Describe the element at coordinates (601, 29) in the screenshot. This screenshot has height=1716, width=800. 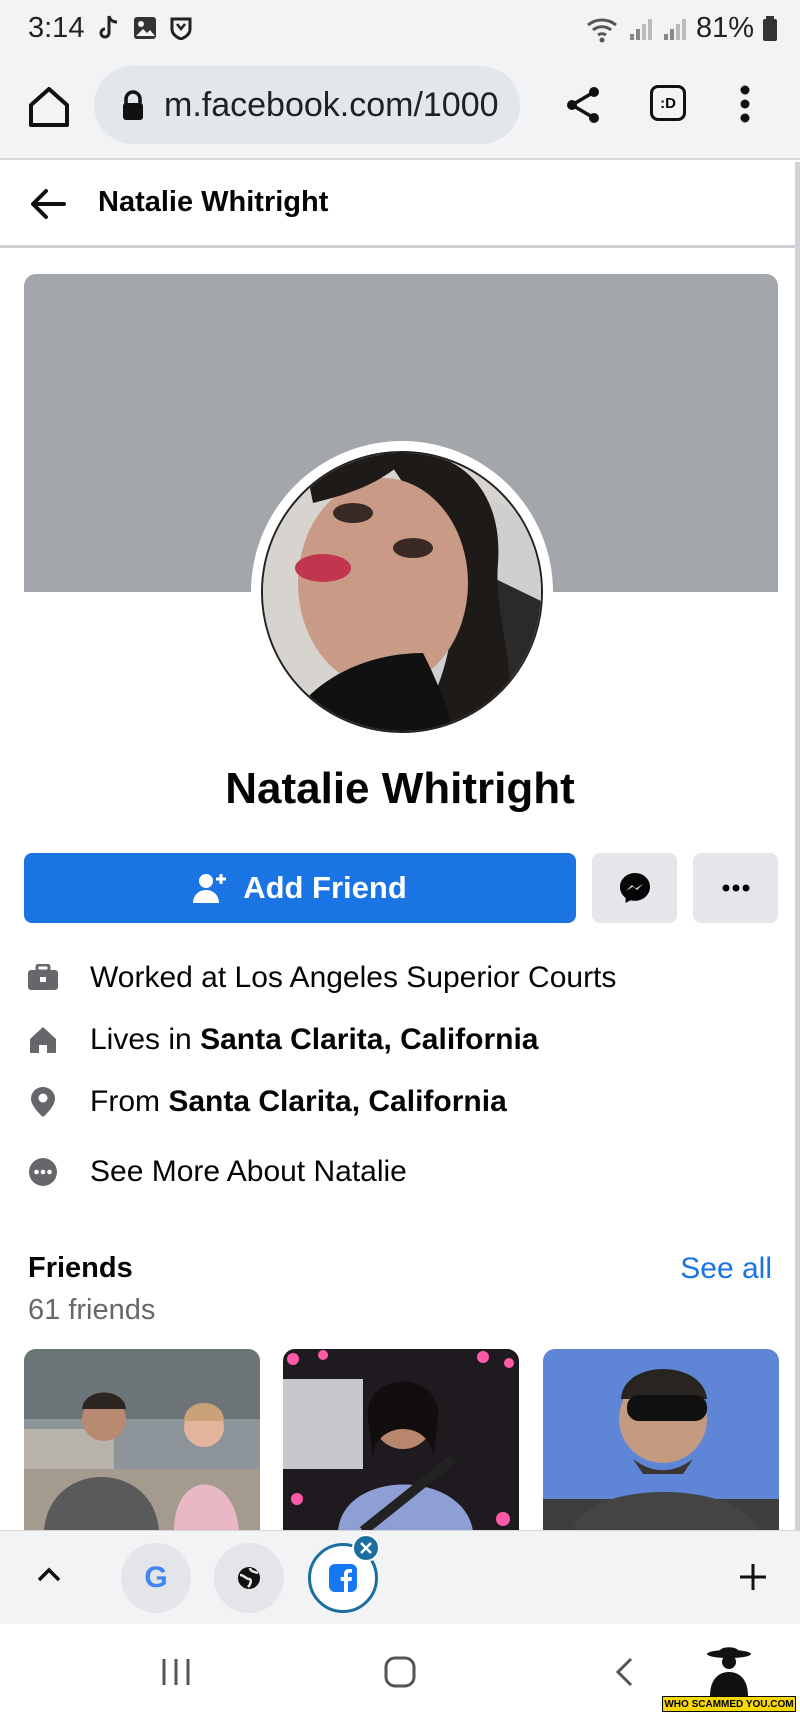
I see `wifi-icon` at that location.